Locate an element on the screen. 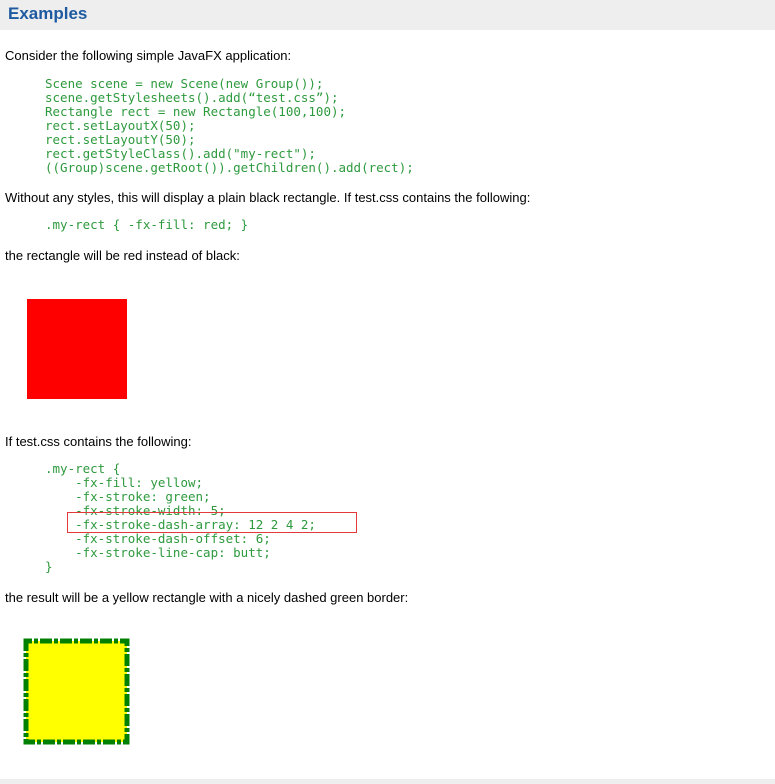 The image size is (775, 784). code-line: -fx-stroke: green; is located at coordinates (128, 496).